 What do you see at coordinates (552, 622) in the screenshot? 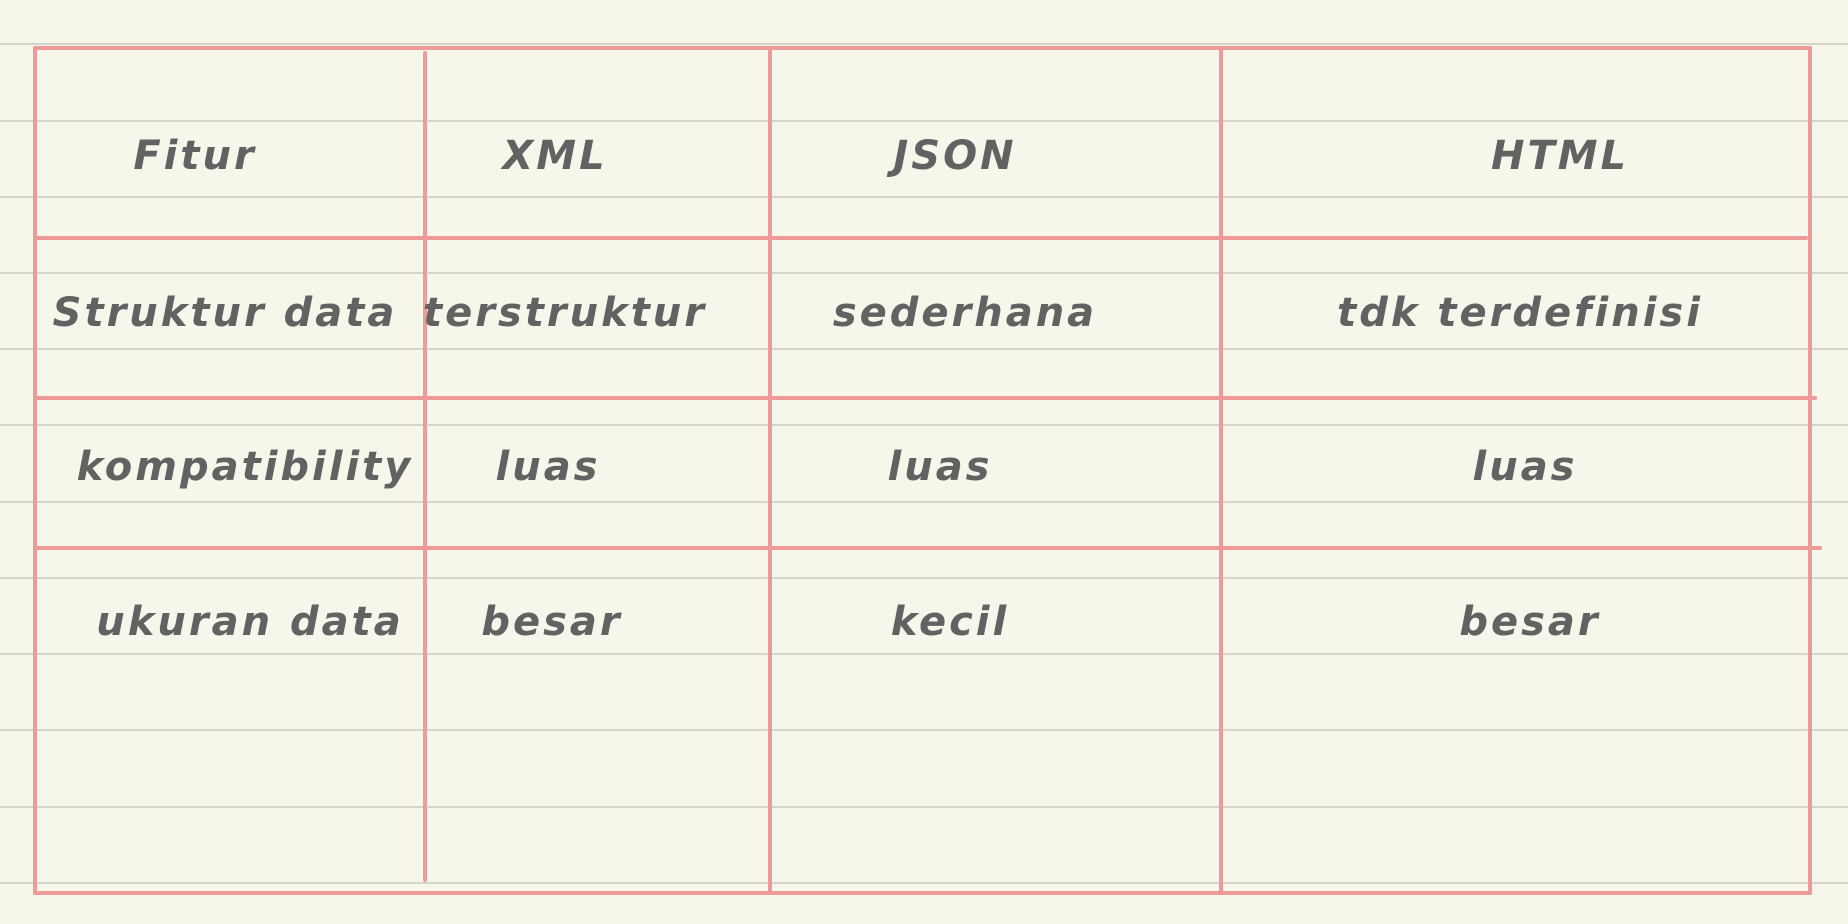
I see `cell-xml-besar: besar` at bounding box center [552, 622].